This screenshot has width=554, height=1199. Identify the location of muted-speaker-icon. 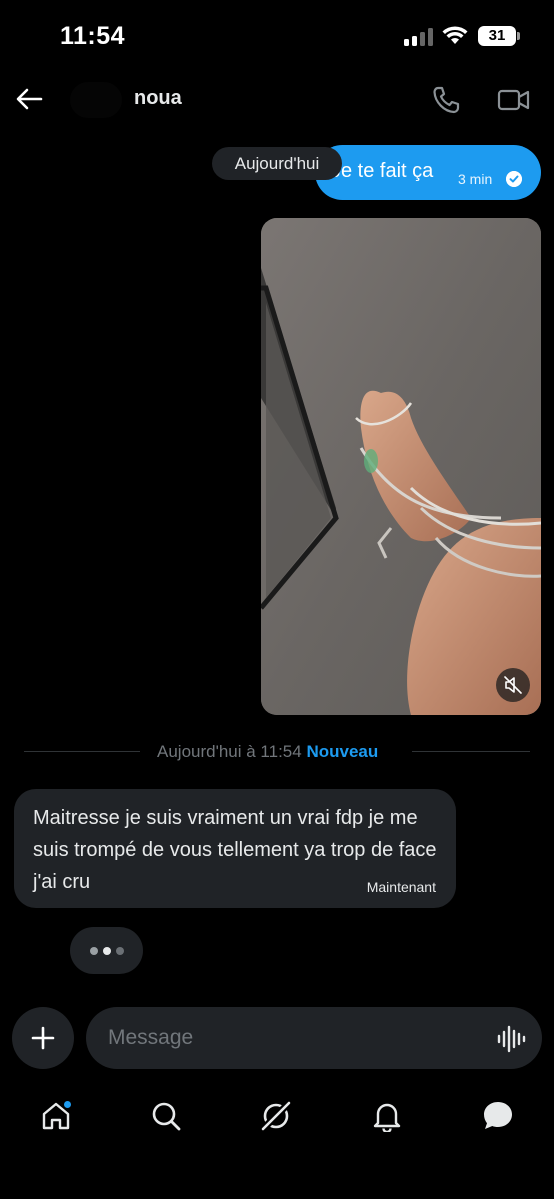
(513, 685).